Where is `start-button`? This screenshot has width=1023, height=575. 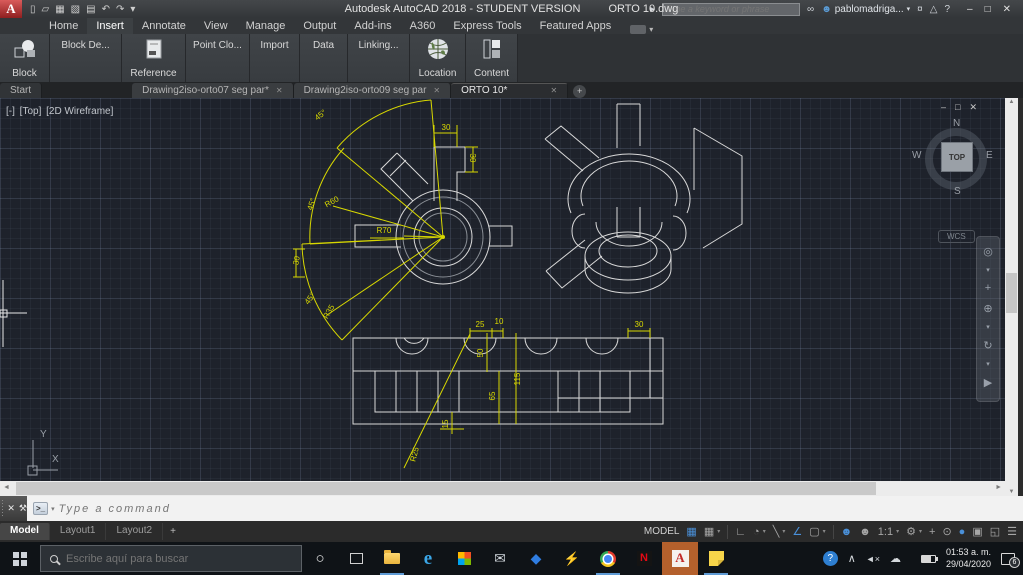 start-button is located at coordinates (20, 558).